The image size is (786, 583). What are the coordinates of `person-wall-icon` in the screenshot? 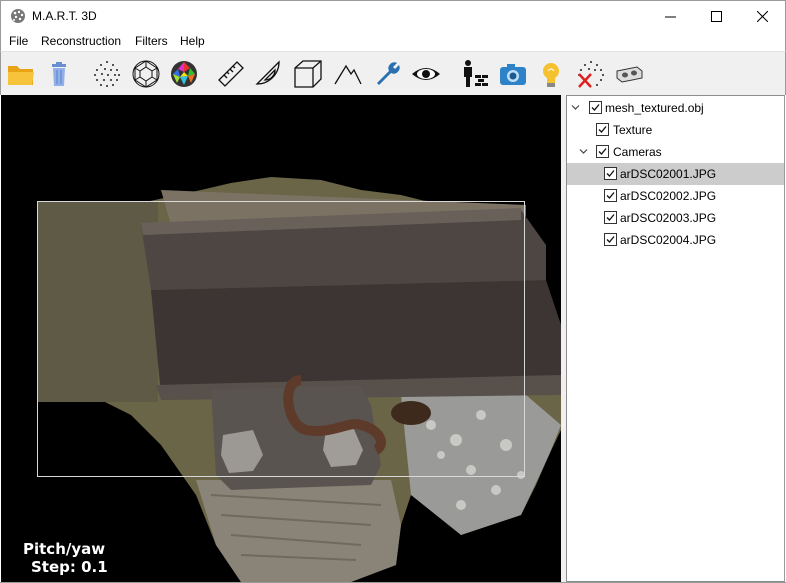 It's located at (476, 73).